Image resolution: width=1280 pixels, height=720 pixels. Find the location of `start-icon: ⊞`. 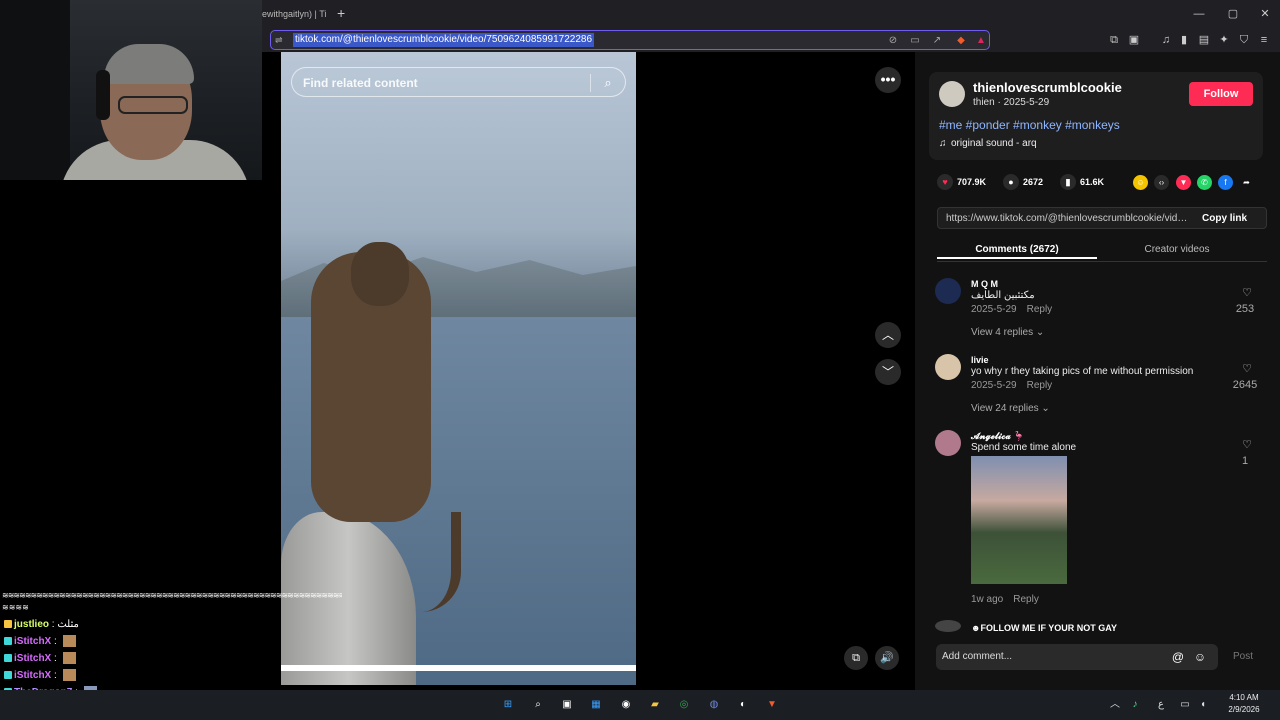

start-icon: ⊞ is located at coordinates (508, 705).